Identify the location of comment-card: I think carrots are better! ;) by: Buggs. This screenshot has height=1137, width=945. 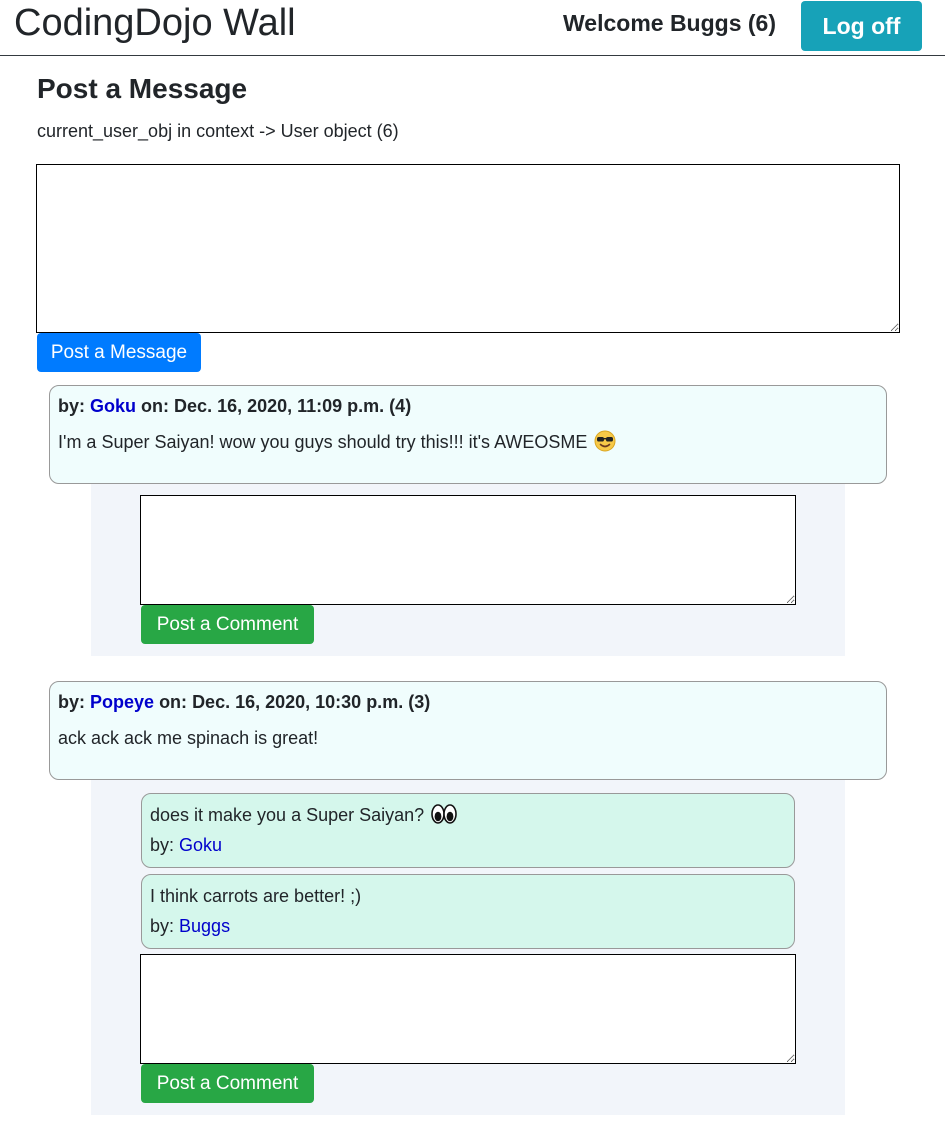
(468, 911).